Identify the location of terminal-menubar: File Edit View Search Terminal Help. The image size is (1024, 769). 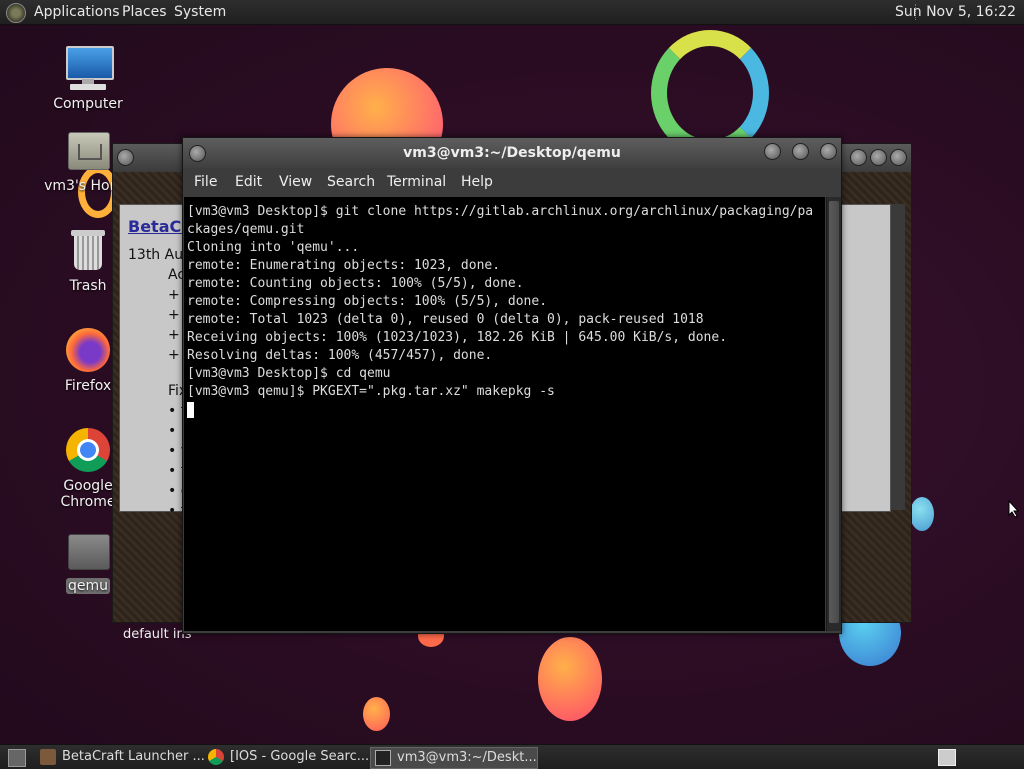
(512, 182).